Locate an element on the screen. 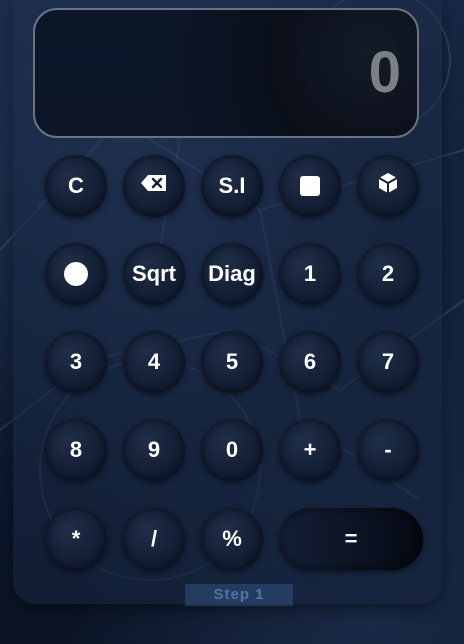 The image size is (464, 644). sqrt-button-label: Sqrt is located at coordinates (154, 273).